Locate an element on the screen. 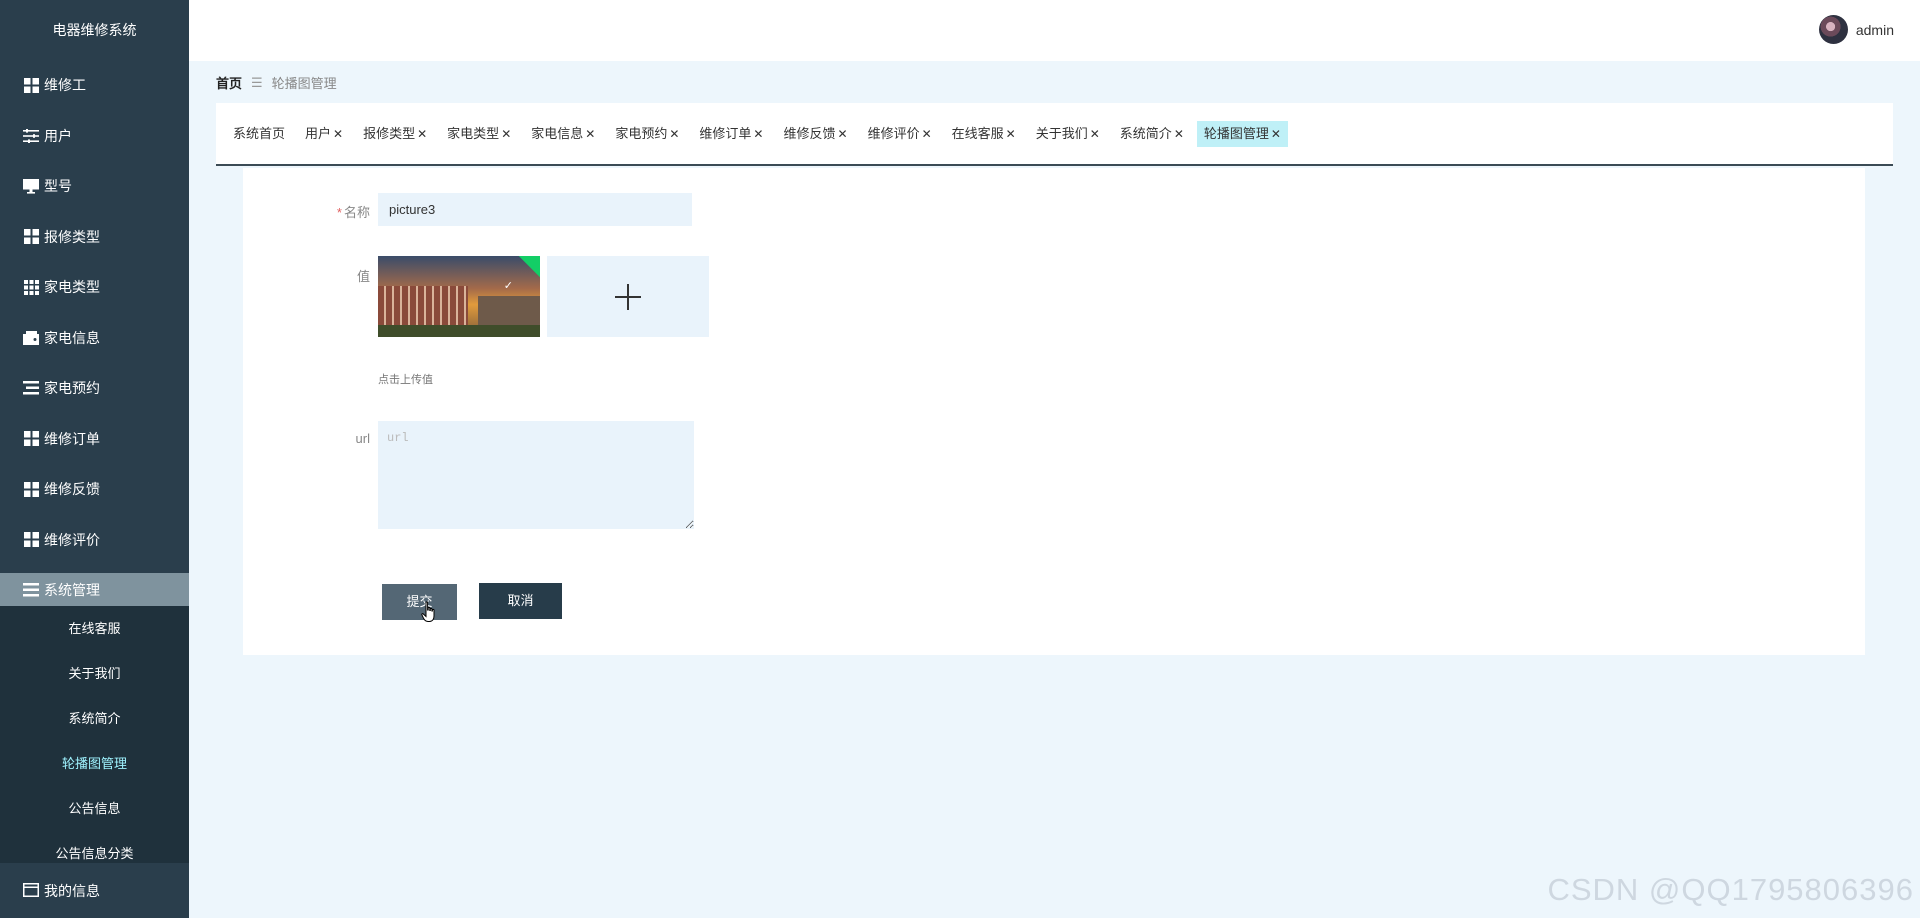  url-label: url is located at coordinates (362, 438).